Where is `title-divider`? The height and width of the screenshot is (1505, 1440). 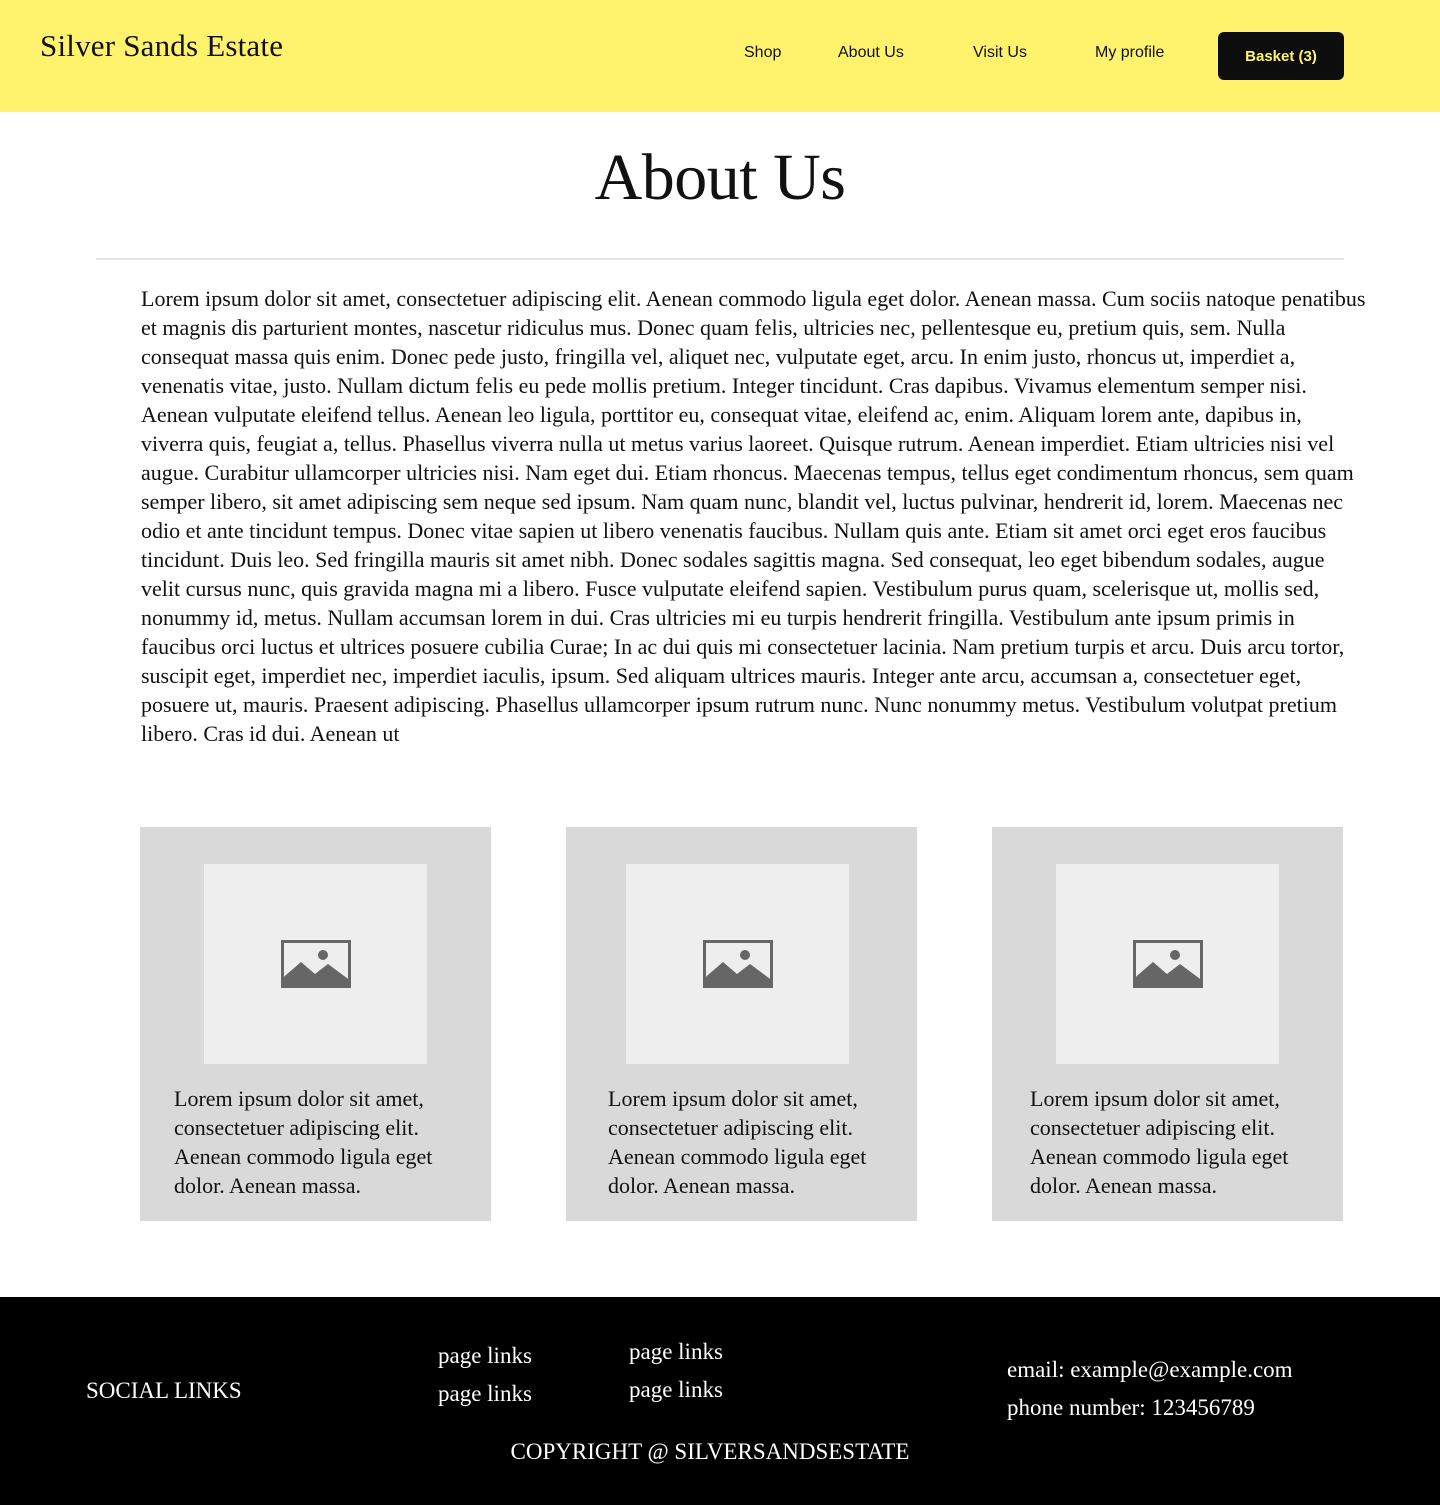 title-divider is located at coordinates (720, 259).